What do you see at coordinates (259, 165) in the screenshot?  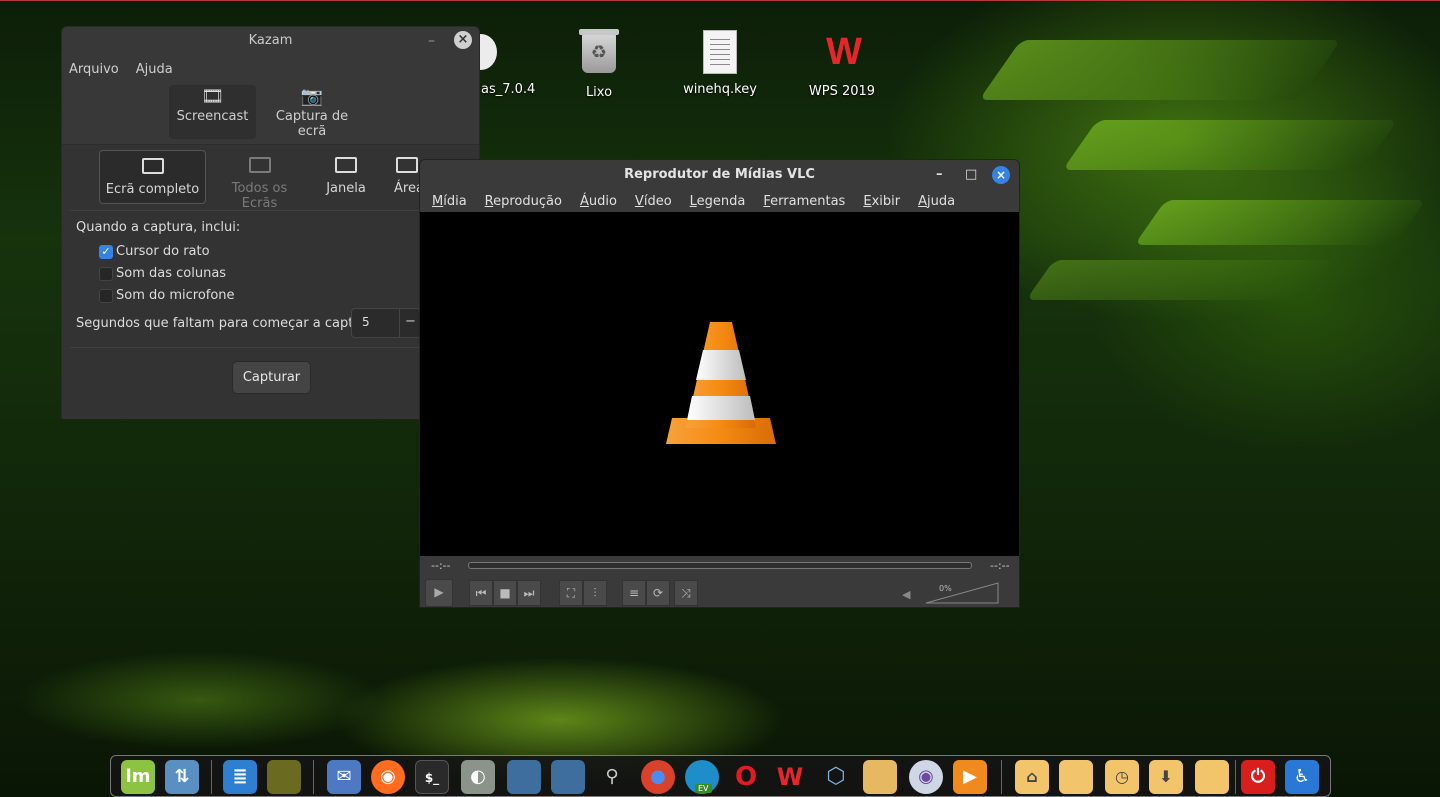 I see `monitors-icon` at bounding box center [259, 165].